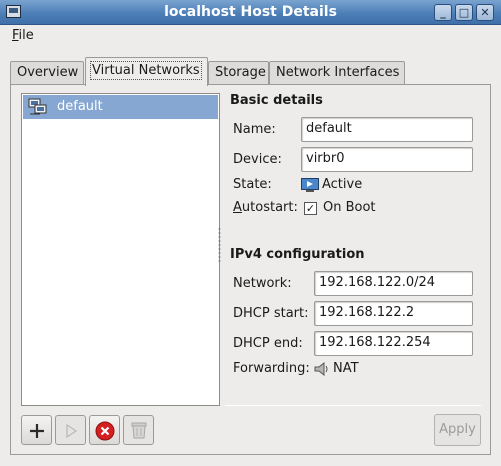  I want to click on dhcp-end-field: 192.168.122.254, so click(393, 343).